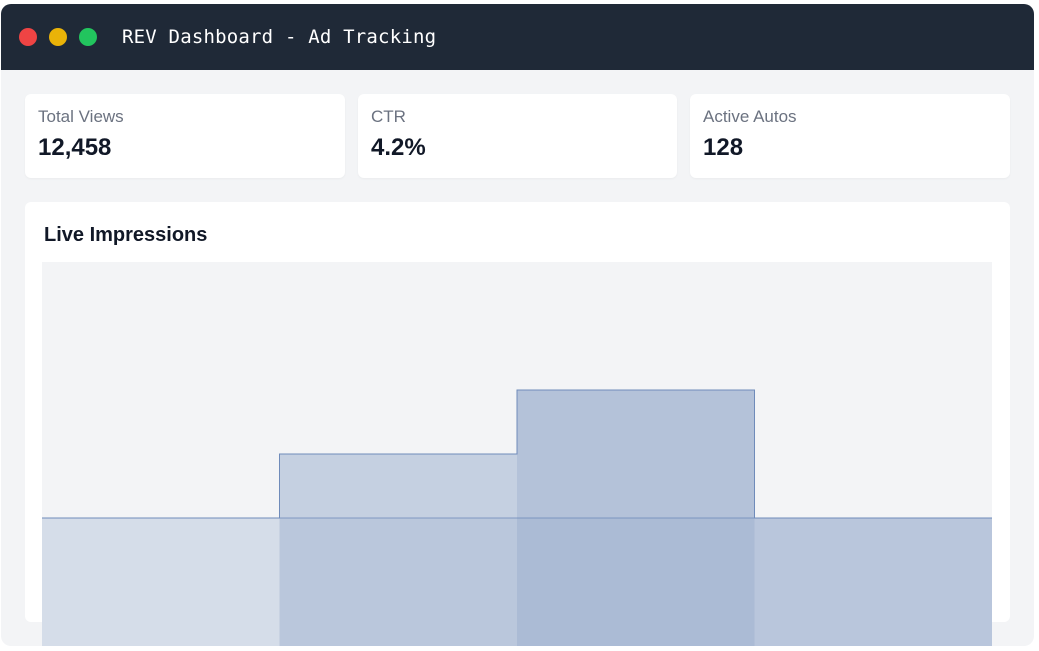  Describe the element at coordinates (723, 147) in the screenshot. I see `stat-value: 128` at that location.